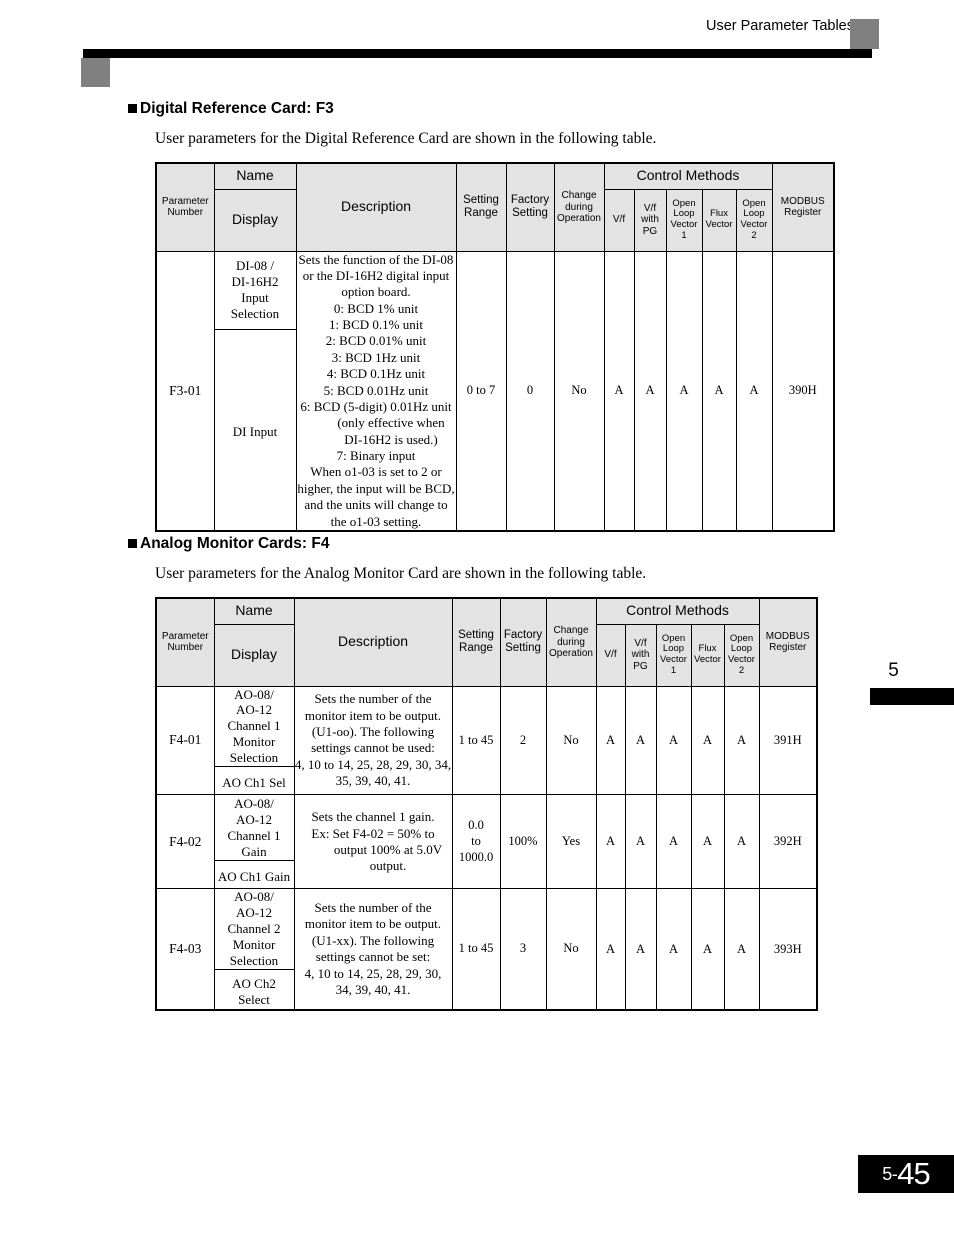 This screenshot has width=954, height=1235. What do you see at coordinates (254, 781) in the screenshot?
I see `cell-name-display-secondary: AO Ch1 Sel` at bounding box center [254, 781].